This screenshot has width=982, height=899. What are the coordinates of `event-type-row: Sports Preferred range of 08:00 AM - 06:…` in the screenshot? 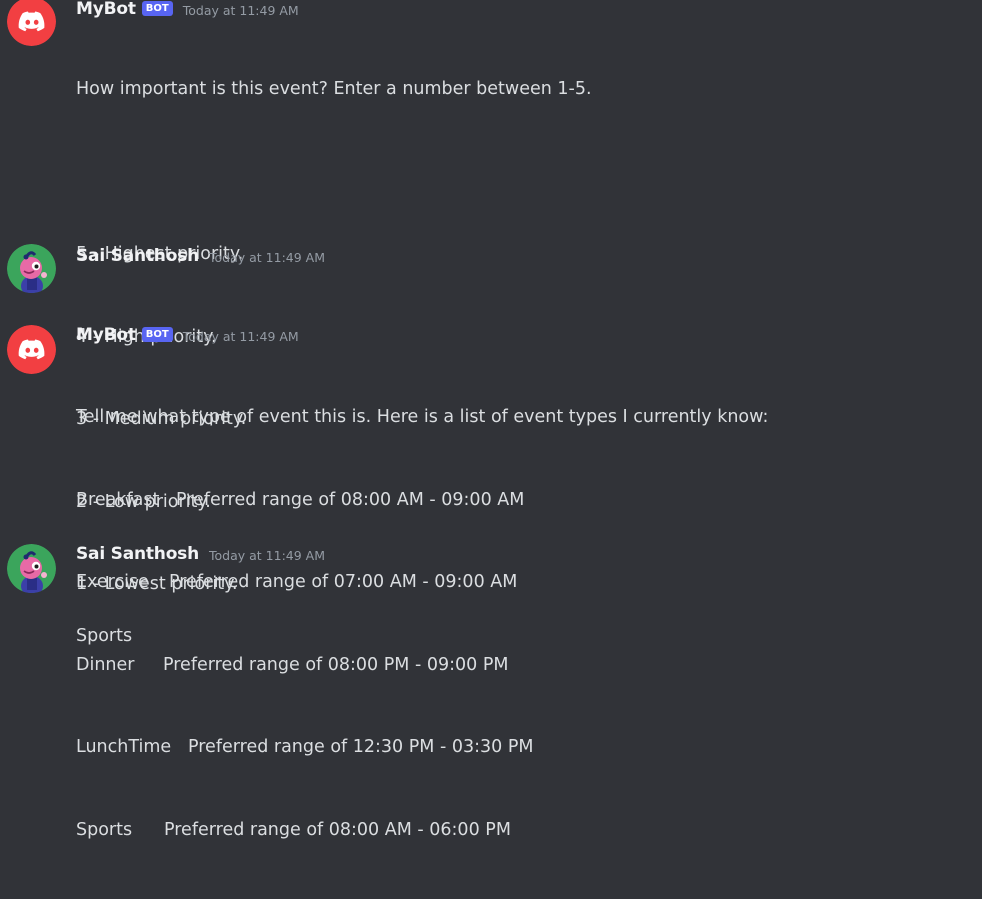 It's located at (422, 831).